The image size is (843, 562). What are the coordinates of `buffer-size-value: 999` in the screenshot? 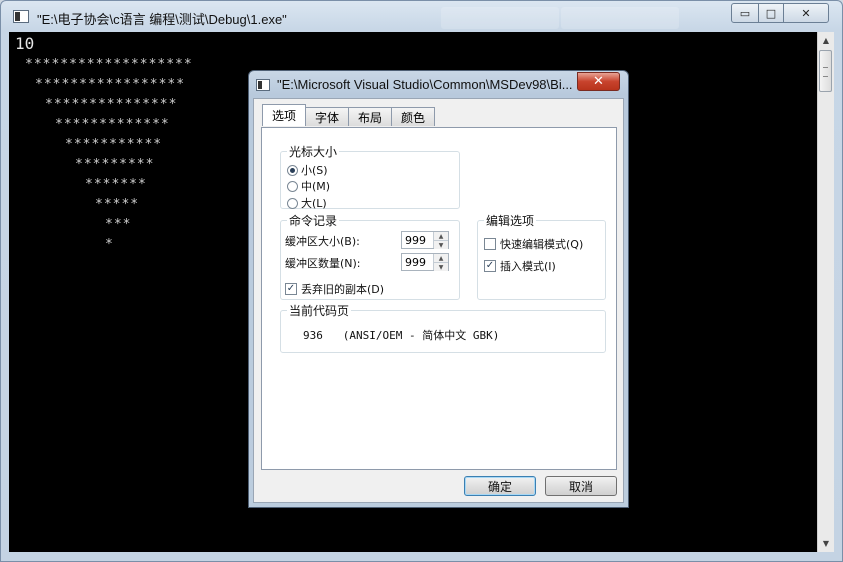 It's located at (415, 240).